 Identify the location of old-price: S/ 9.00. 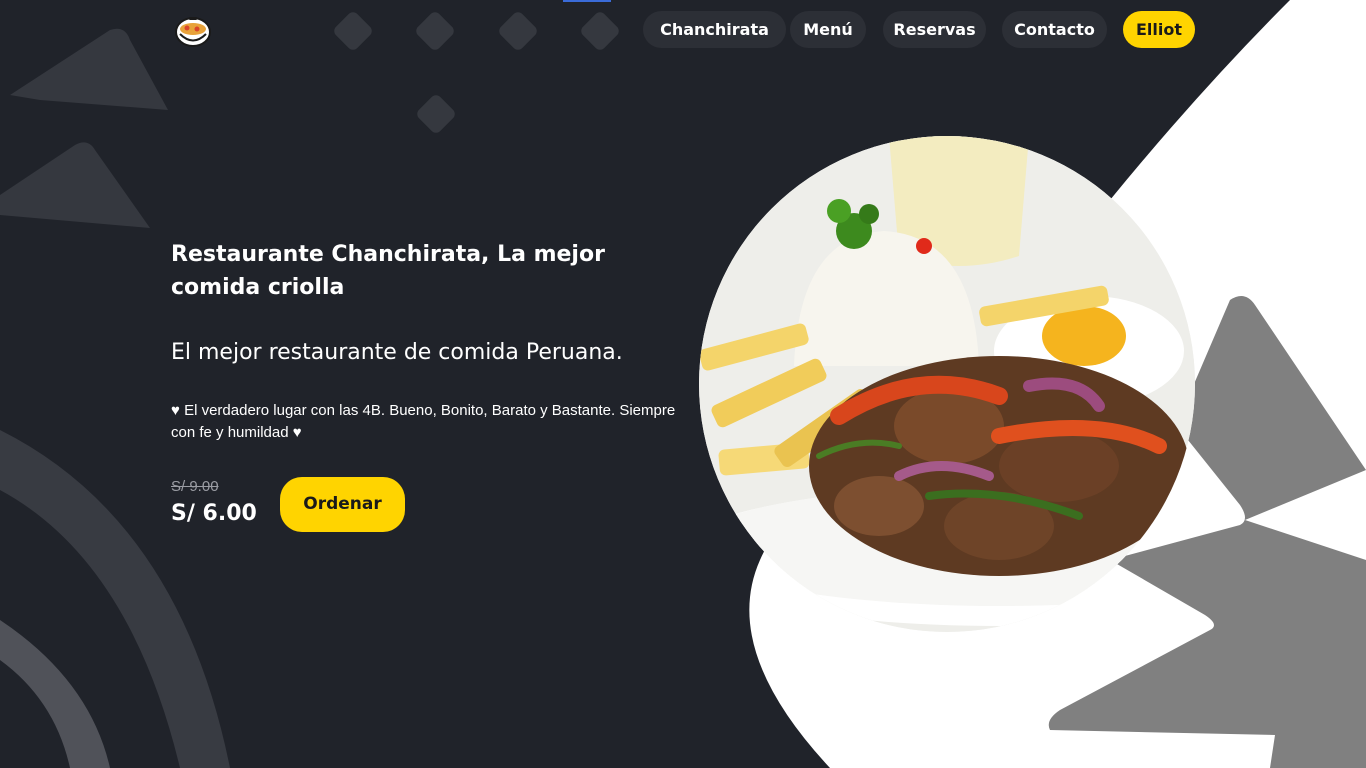
(195, 486).